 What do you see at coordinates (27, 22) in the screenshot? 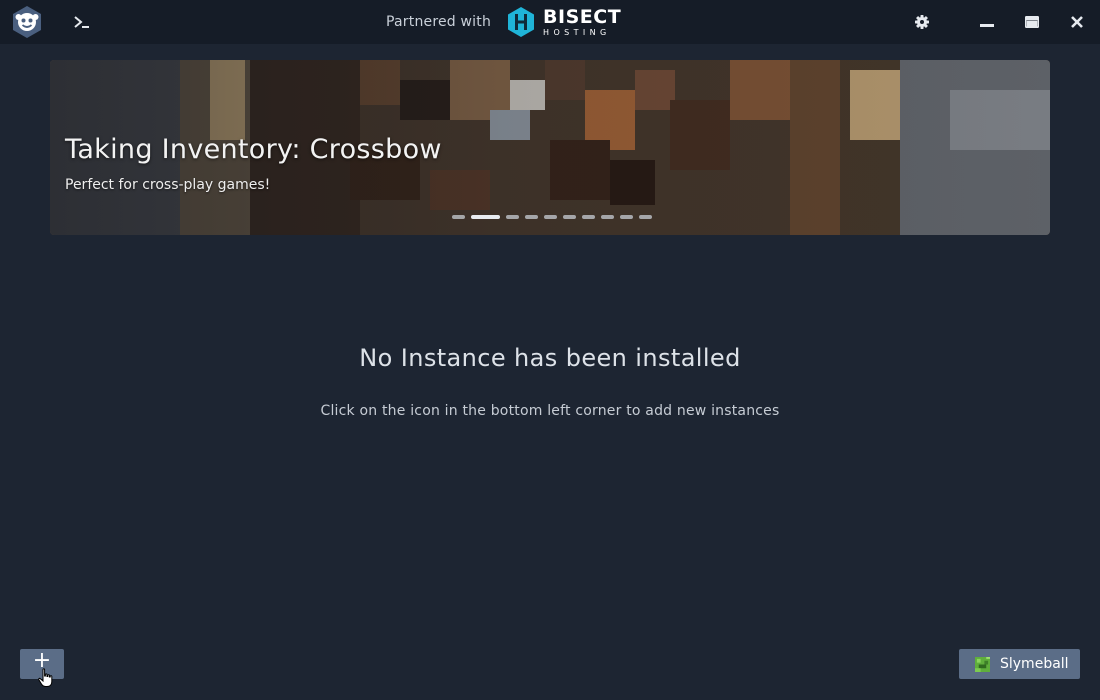
I see `monkey-shield-logo-icon` at bounding box center [27, 22].